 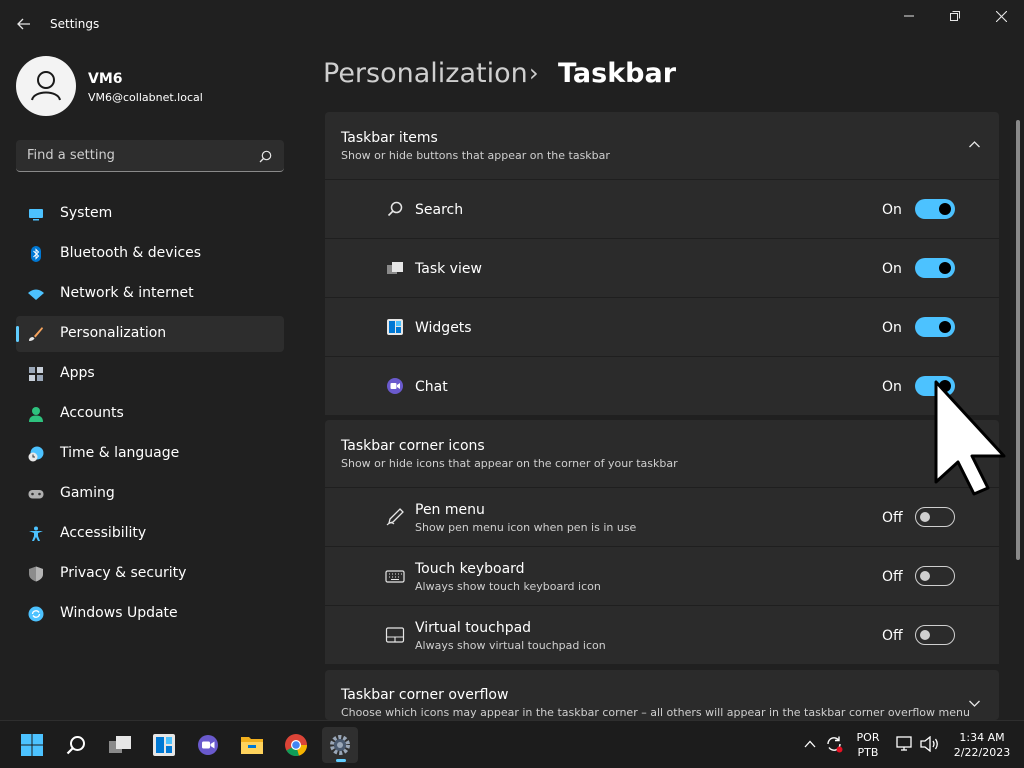 I want to click on taskbar-task-view-button, so click(x=120, y=745).